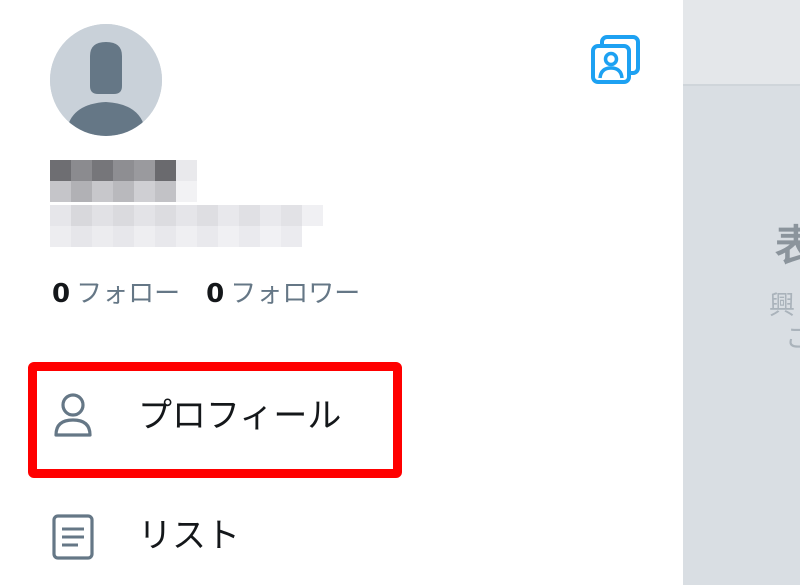 This screenshot has height=585, width=800. Describe the element at coordinates (341, 536) in the screenshot. I see `menu-item-lists: リスト` at that location.